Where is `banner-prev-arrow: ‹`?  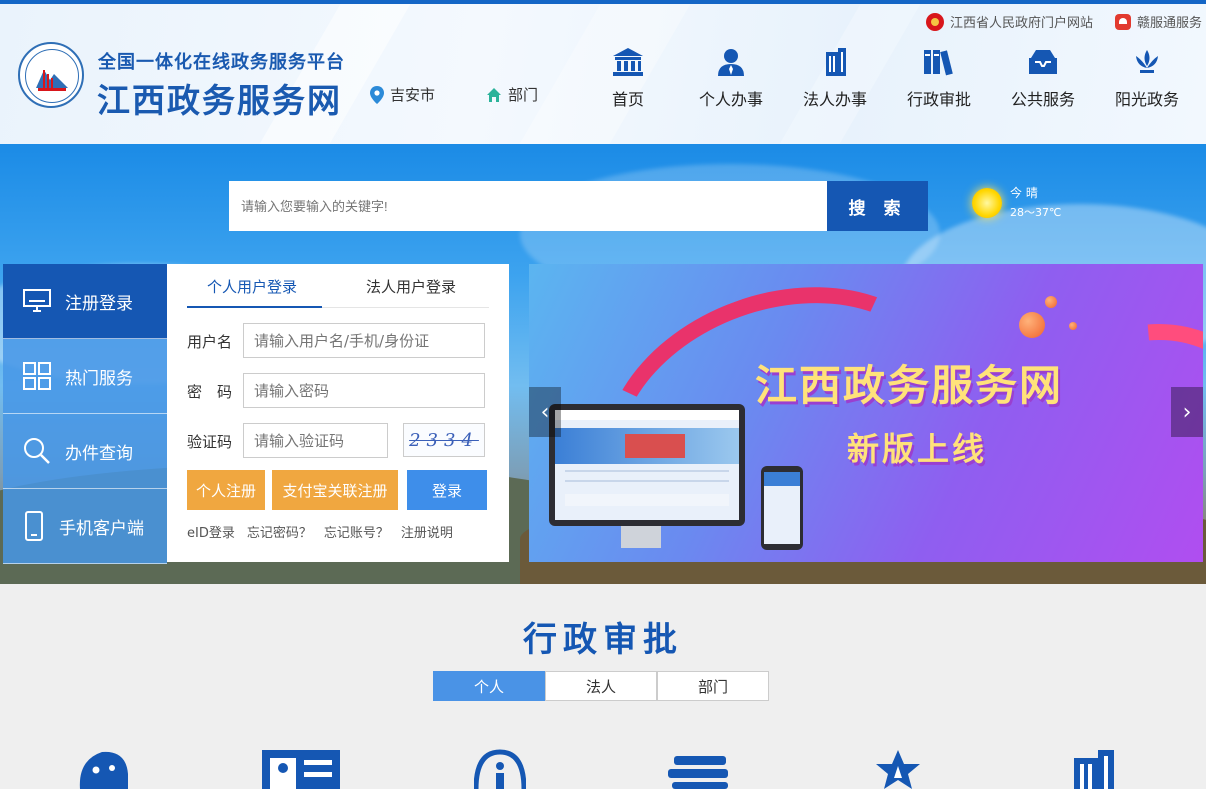
banner-prev-arrow: ‹ is located at coordinates (545, 412).